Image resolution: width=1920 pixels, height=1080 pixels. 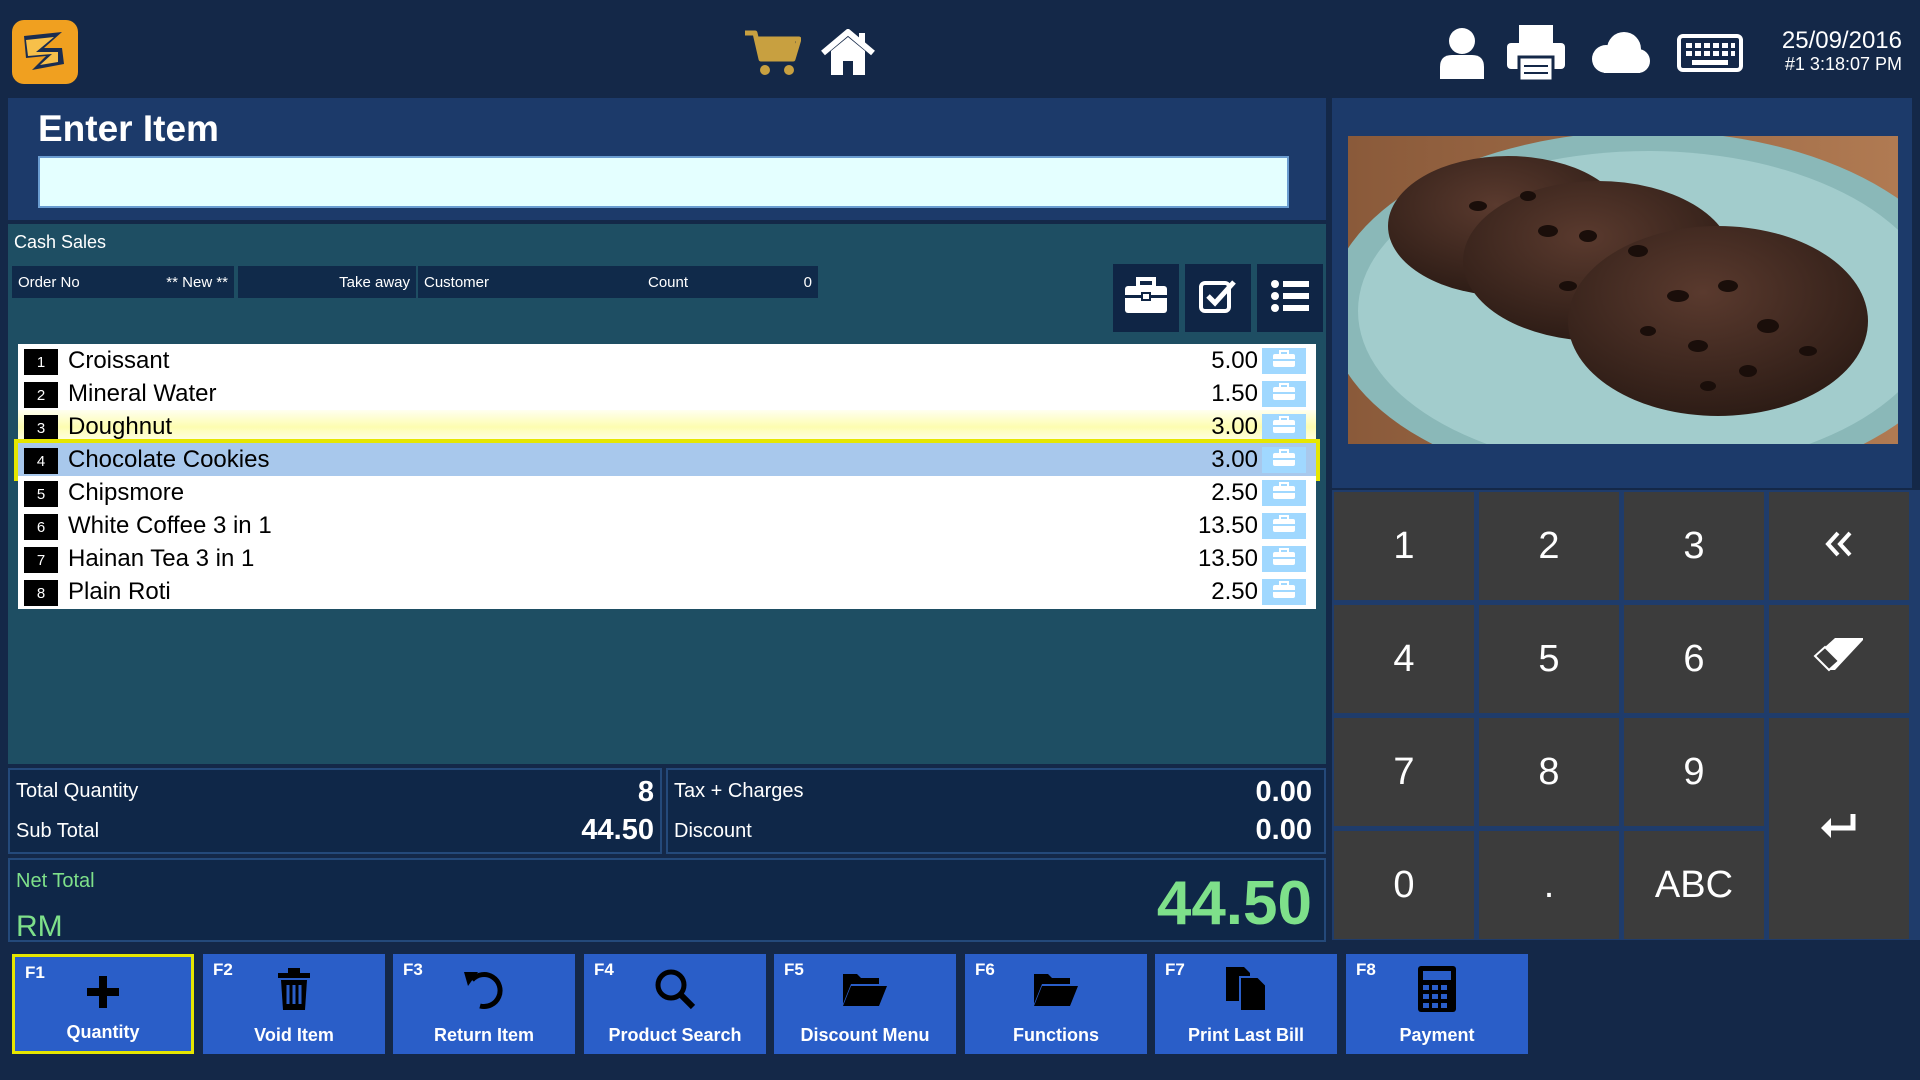 What do you see at coordinates (1404, 885) in the screenshot?
I see `key-0: 0` at bounding box center [1404, 885].